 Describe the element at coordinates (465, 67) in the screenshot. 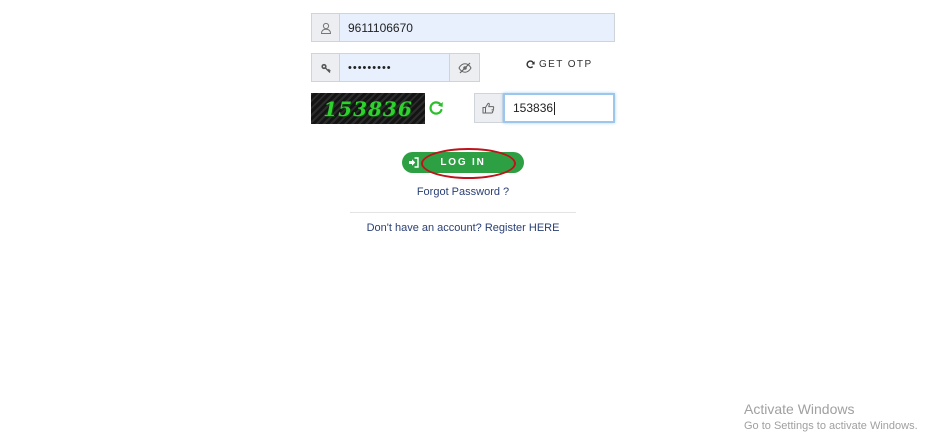

I see `eye-slash-icon` at that location.